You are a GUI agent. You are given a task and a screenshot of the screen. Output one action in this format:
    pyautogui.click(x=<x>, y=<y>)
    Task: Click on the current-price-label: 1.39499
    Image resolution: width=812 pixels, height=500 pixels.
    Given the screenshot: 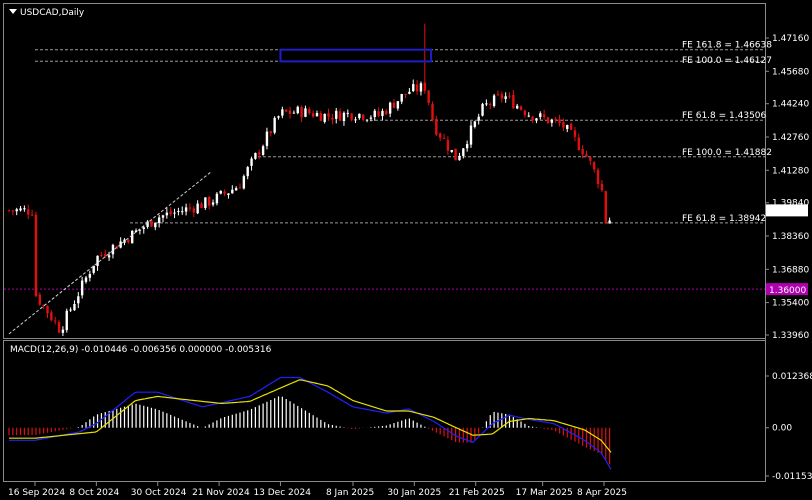 What is the action you would take?
    pyautogui.click(x=787, y=212)
    